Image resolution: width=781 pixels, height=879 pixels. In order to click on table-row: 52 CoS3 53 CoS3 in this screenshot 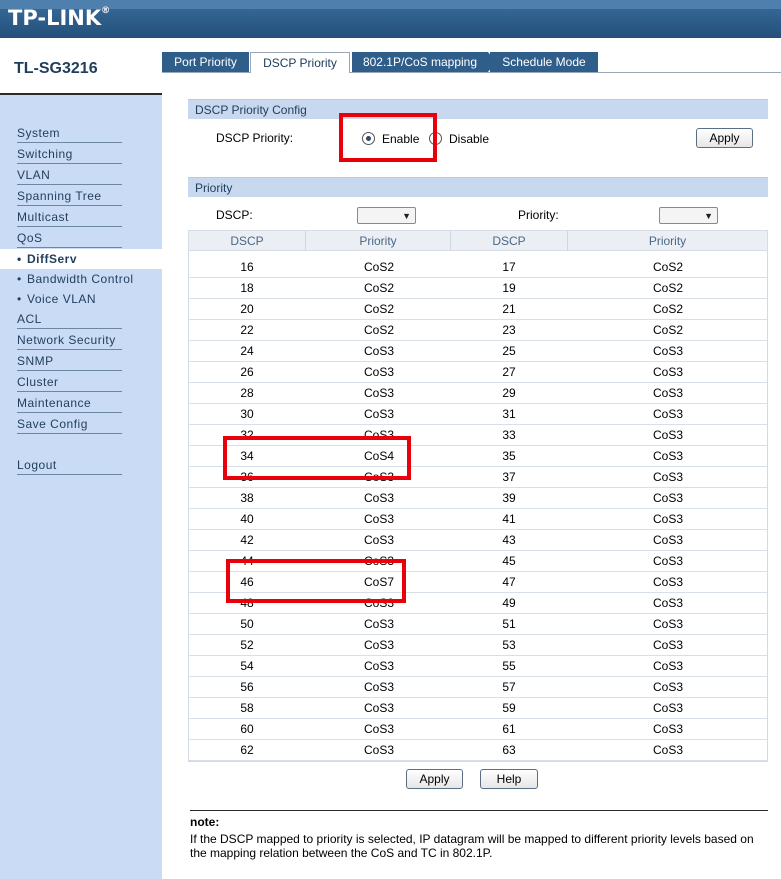, I will do `click(478, 645)`.